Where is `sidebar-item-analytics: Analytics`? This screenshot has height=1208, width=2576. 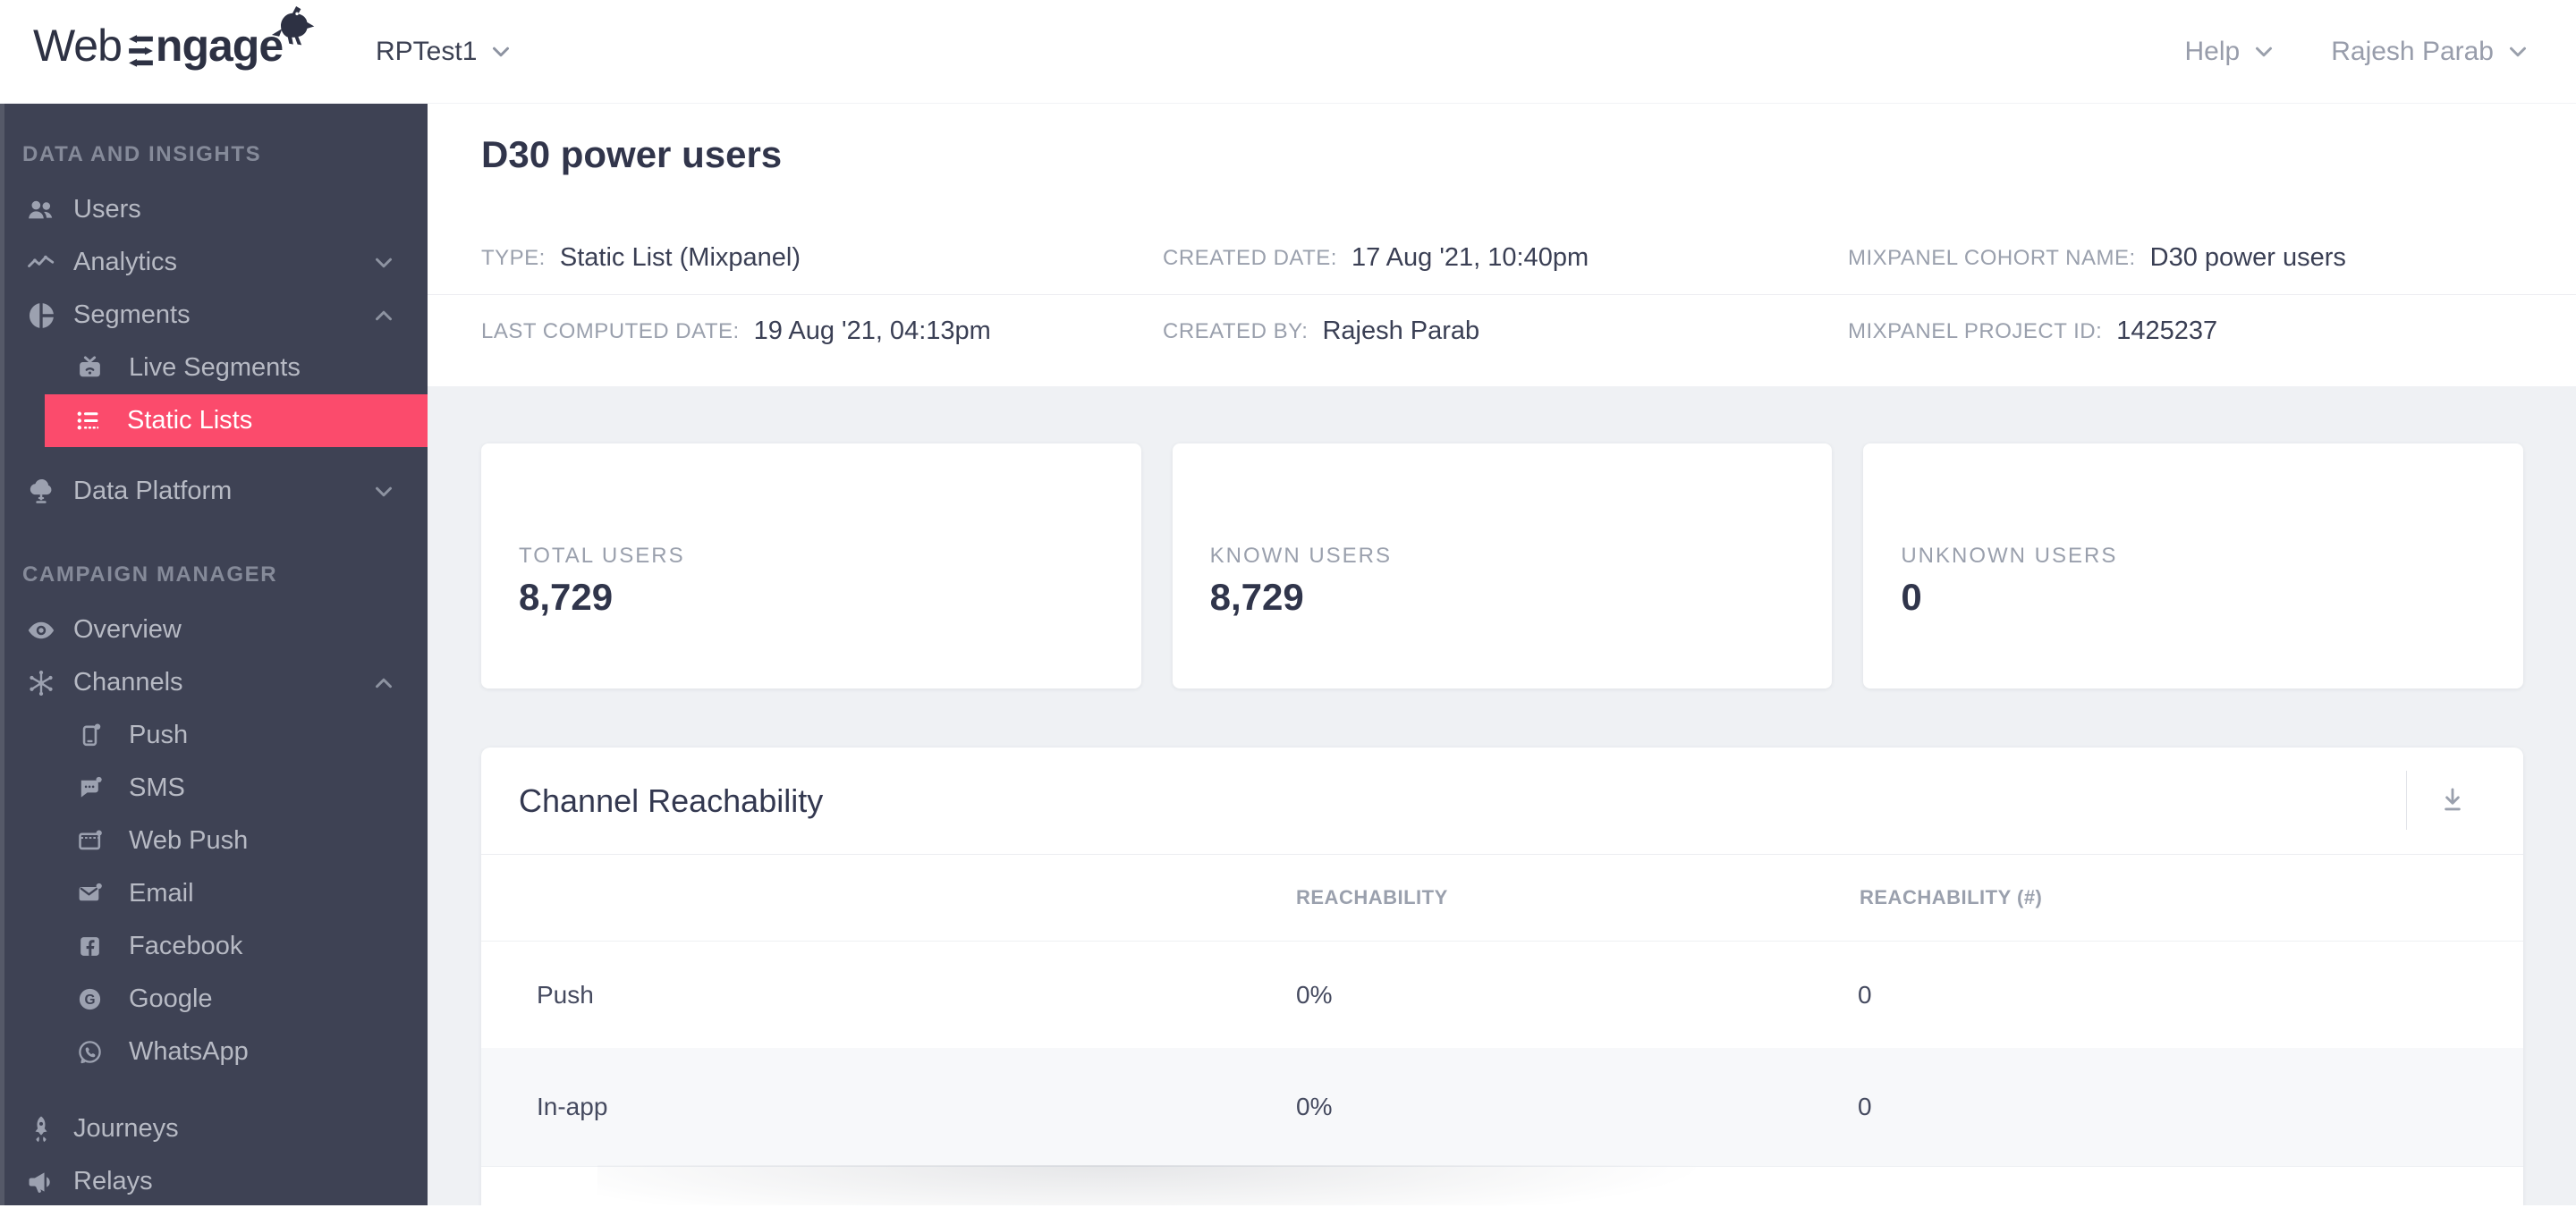
sidebar-item-analytics: Analytics is located at coordinates (214, 262).